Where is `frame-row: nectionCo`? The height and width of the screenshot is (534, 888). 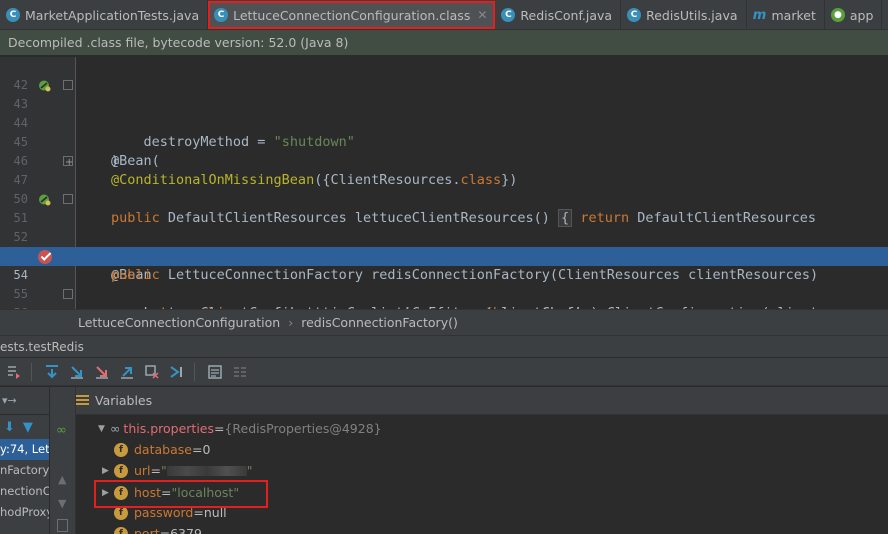
frame-row: nectionCo is located at coordinates (24, 491).